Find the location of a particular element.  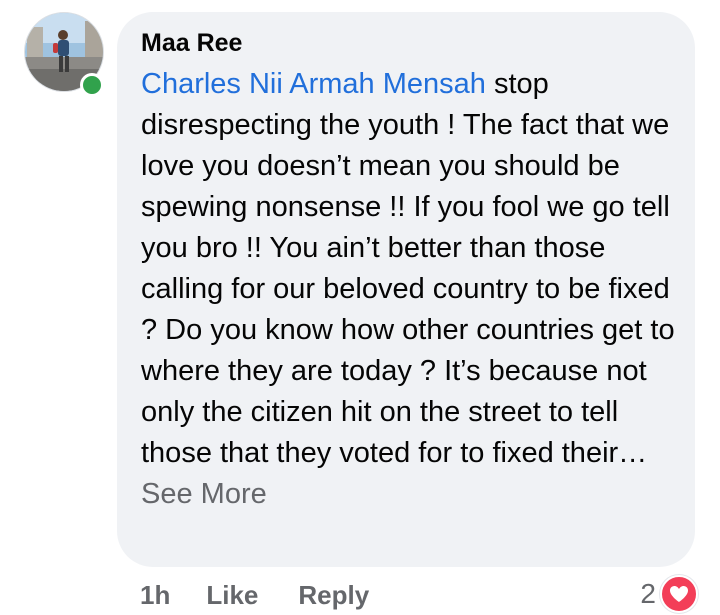

like-button: Like is located at coordinates (232, 595).